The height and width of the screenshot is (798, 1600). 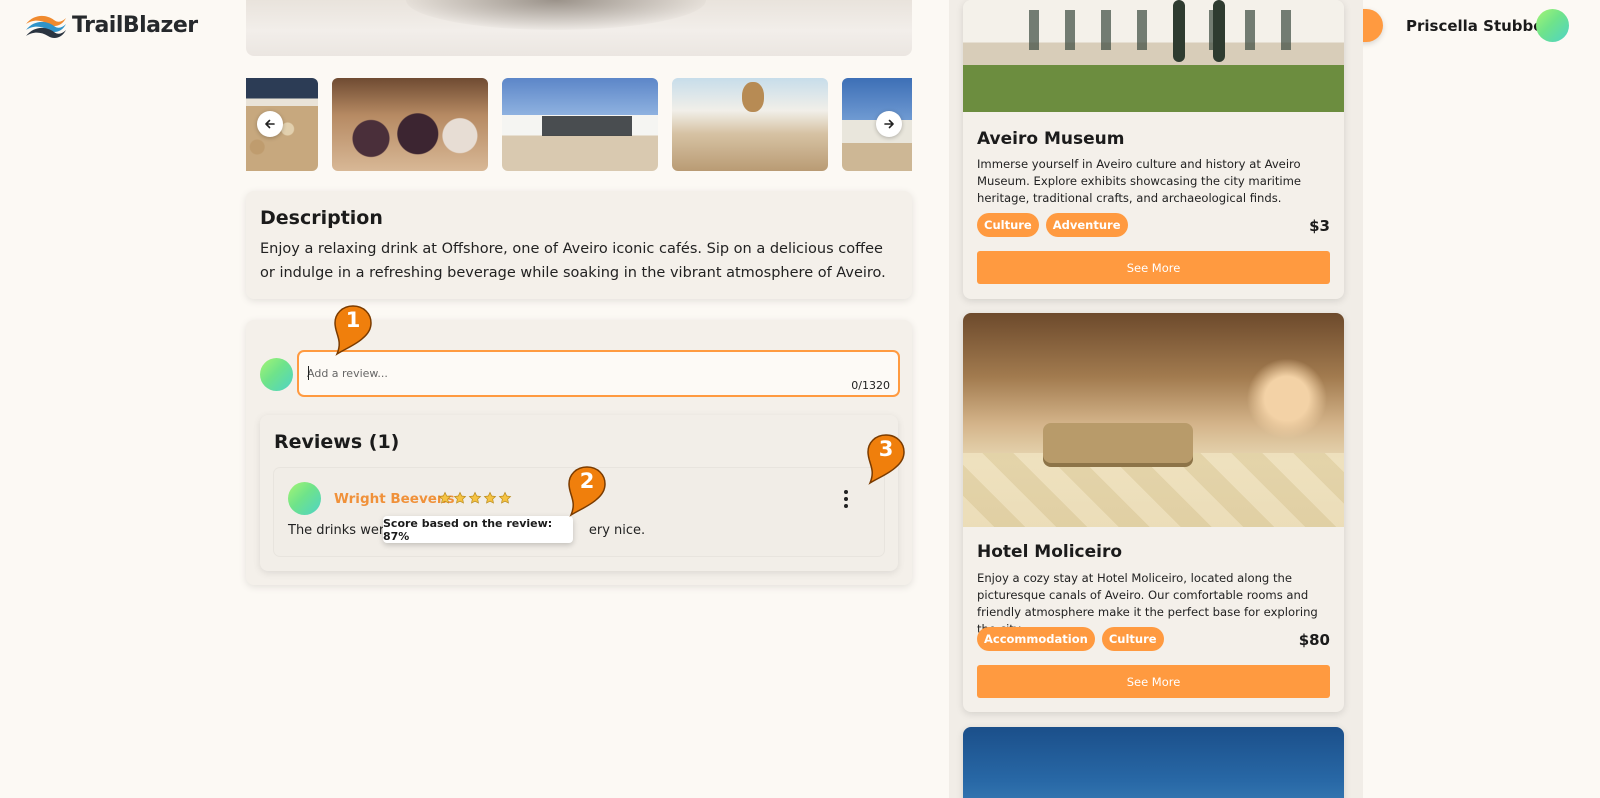 I want to click on logo: TrailBlazer, so click(x=111, y=25).